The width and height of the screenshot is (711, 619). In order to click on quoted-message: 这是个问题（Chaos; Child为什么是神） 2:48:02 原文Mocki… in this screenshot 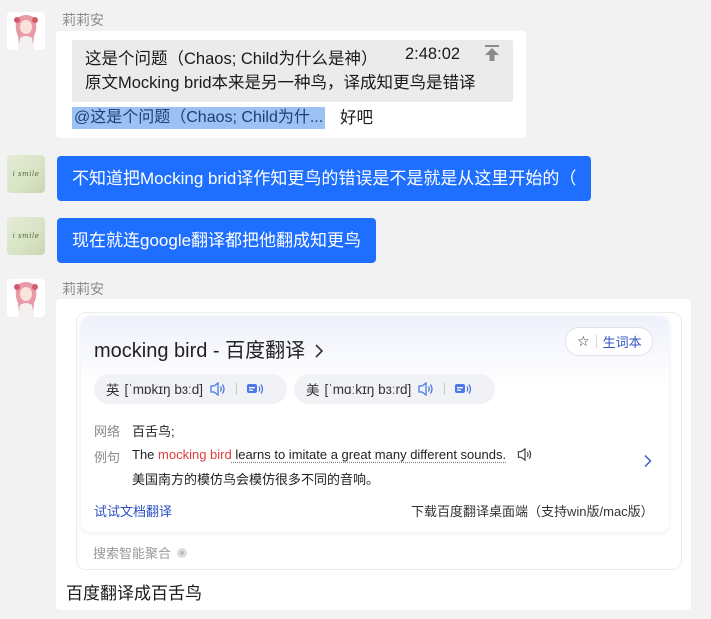, I will do `click(292, 71)`.